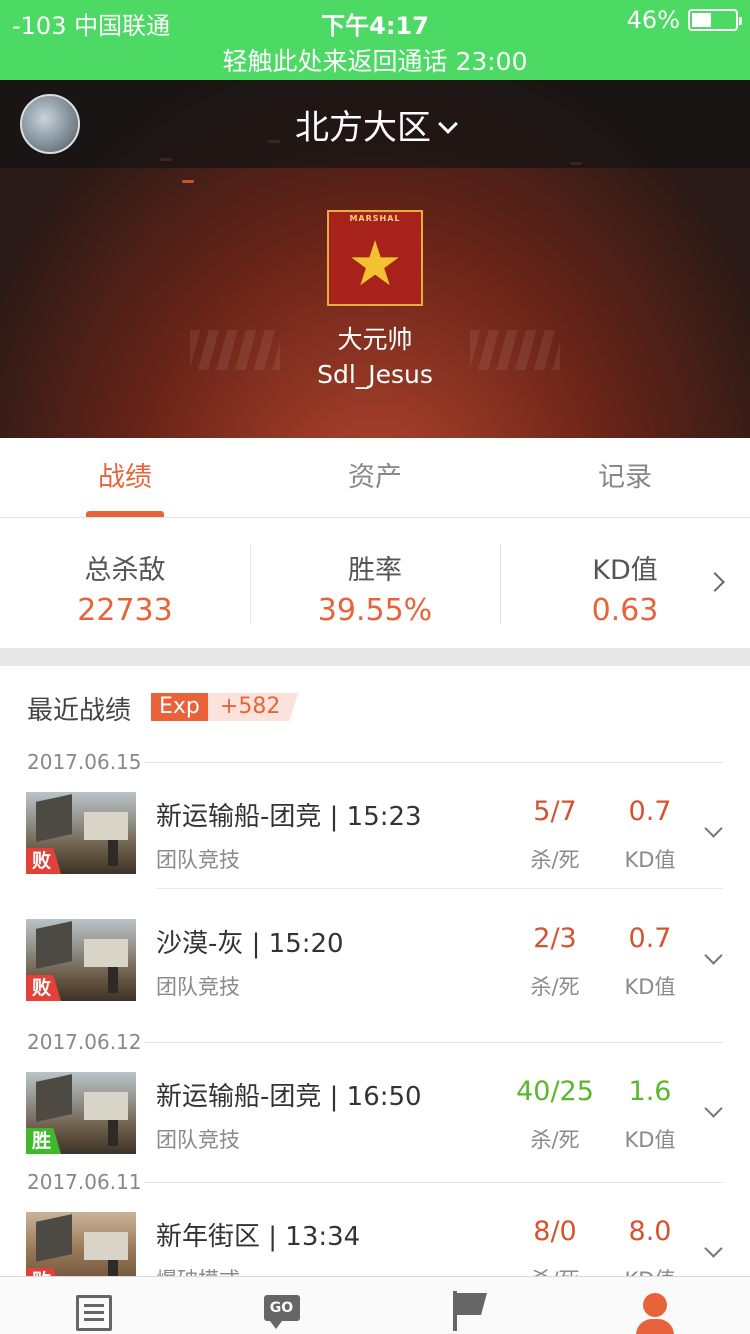  Describe the element at coordinates (555, 811) in the screenshot. I see `kill-death: 5/7` at that location.